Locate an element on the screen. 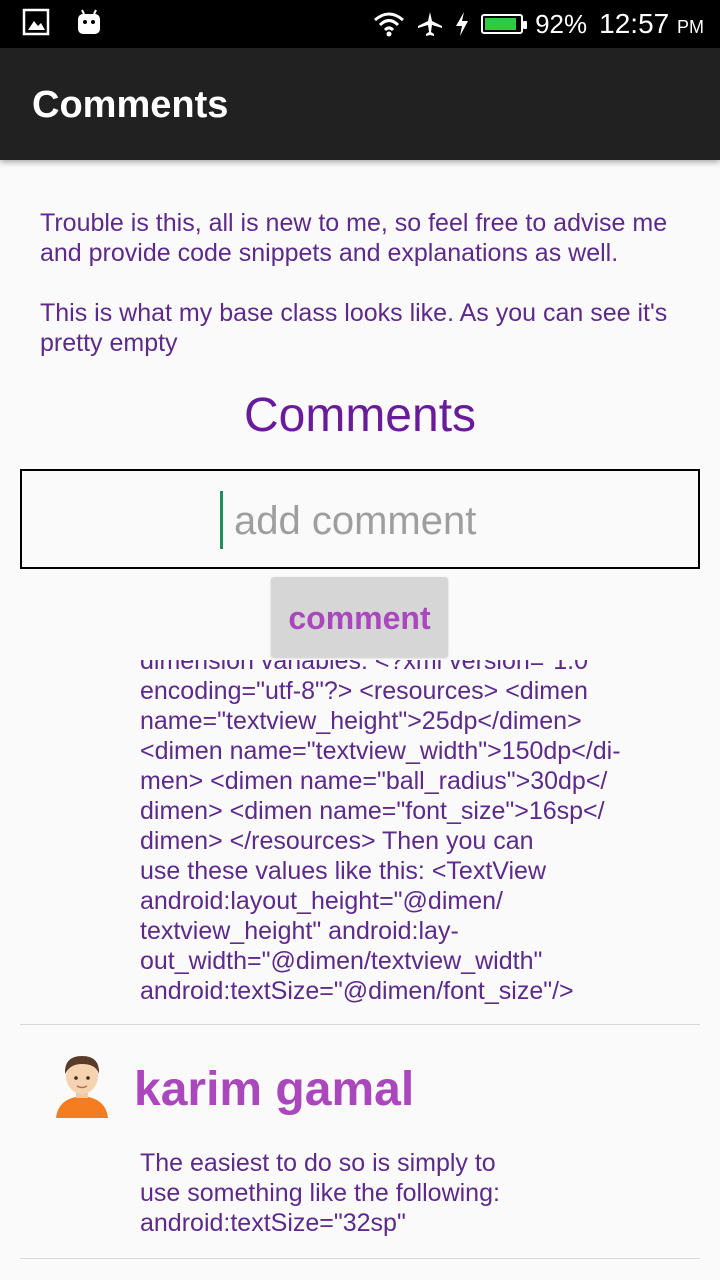 Image resolution: width=720 pixels, height=1280 pixels. battery-level-fill is located at coordinates (501, 24).